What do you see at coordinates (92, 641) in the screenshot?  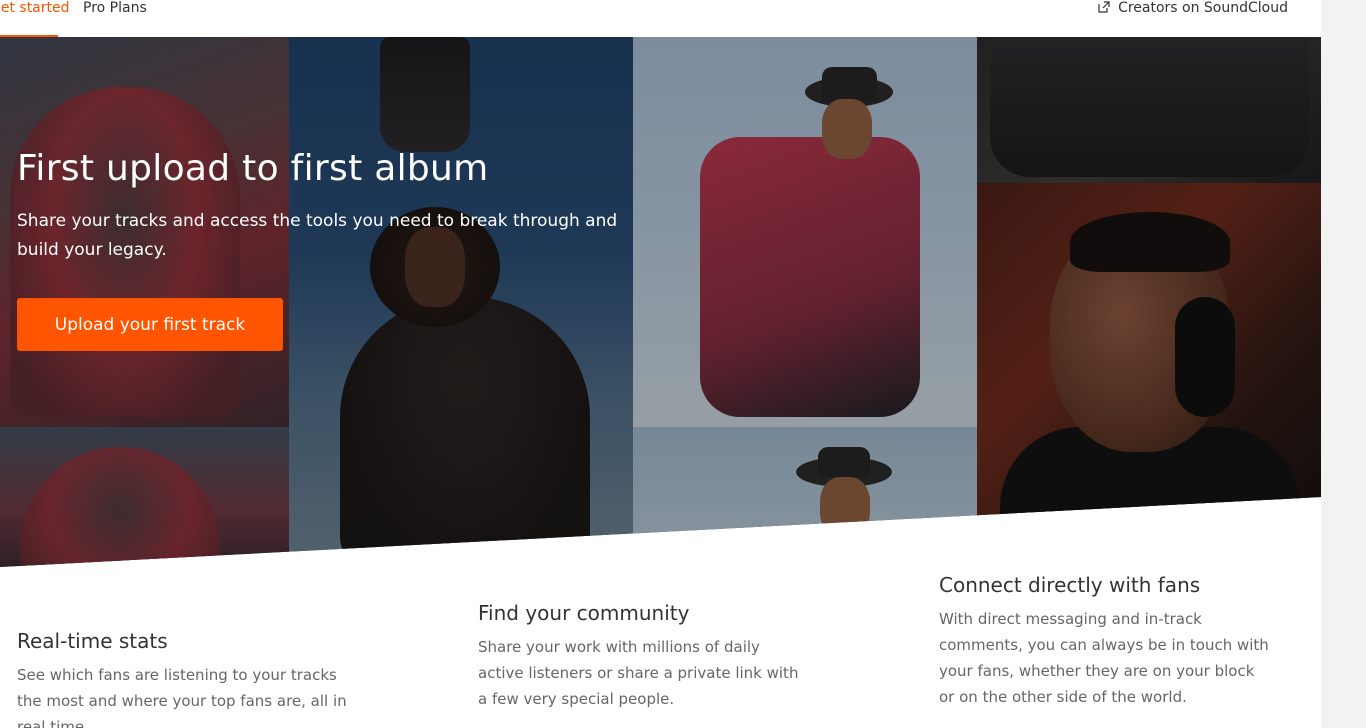 I see `feature-title: Real-time stats` at bounding box center [92, 641].